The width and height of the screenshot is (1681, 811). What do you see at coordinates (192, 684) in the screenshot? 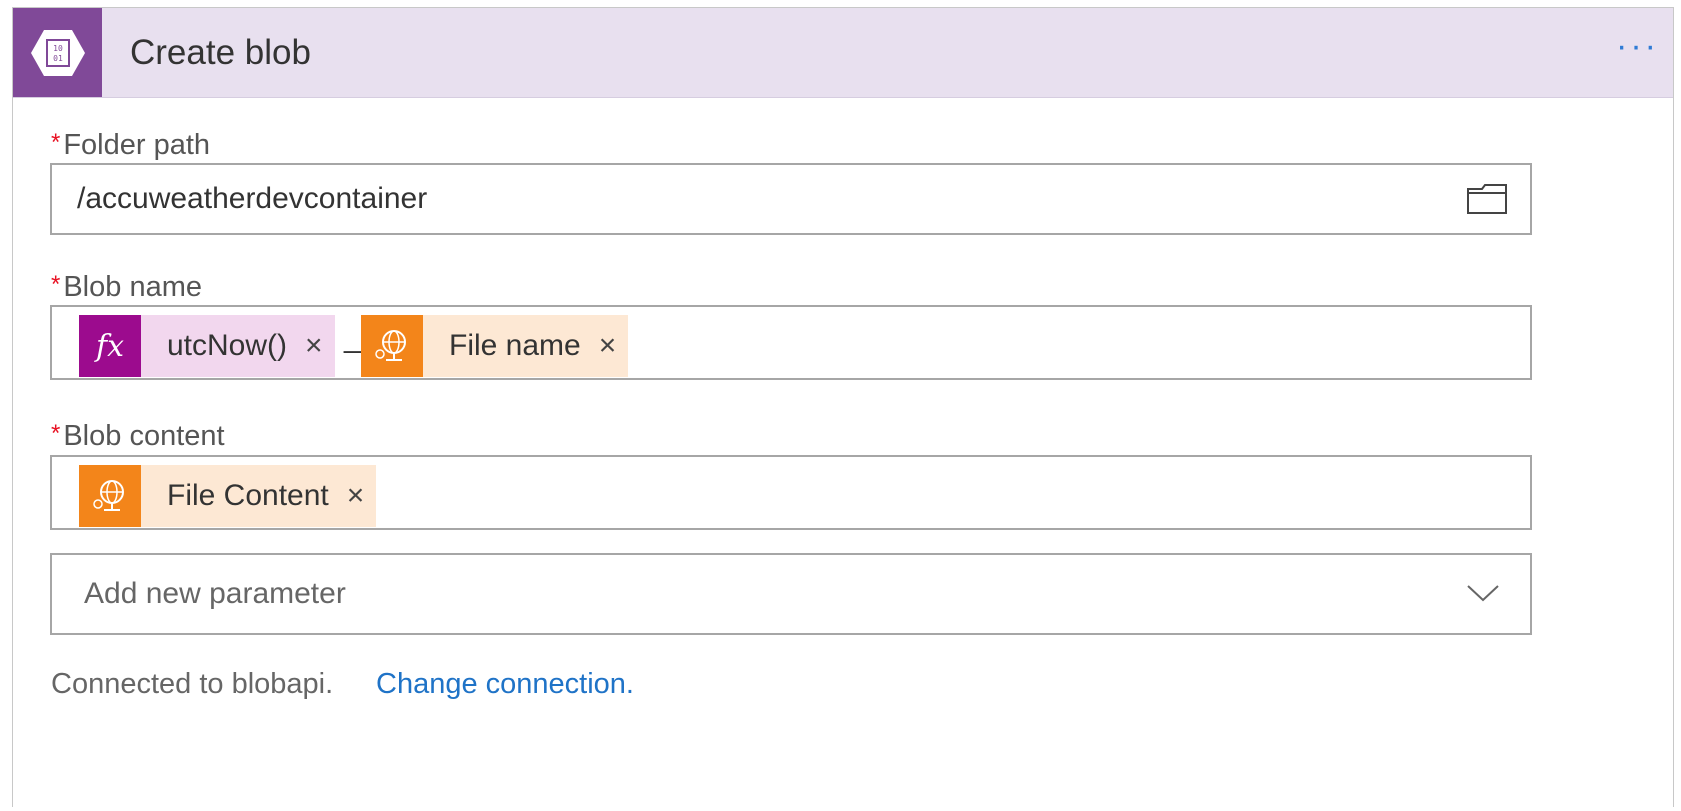
I see `connection-status: Connected to blobapi.` at bounding box center [192, 684].